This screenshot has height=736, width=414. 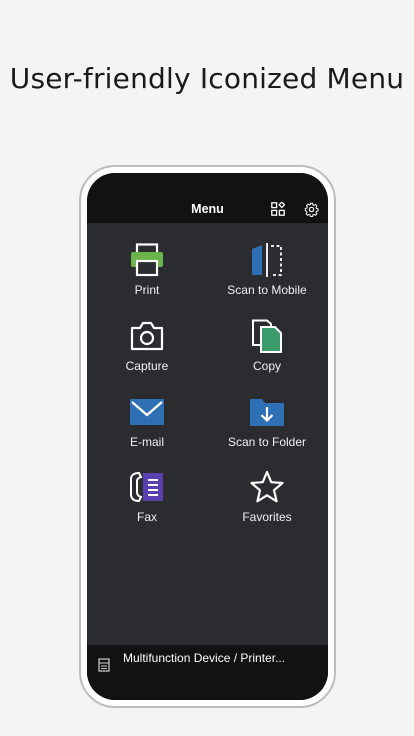 What do you see at coordinates (266, 366) in the screenshot?
I see `menu-item-label: Copy` at bounding box center [266, 366].